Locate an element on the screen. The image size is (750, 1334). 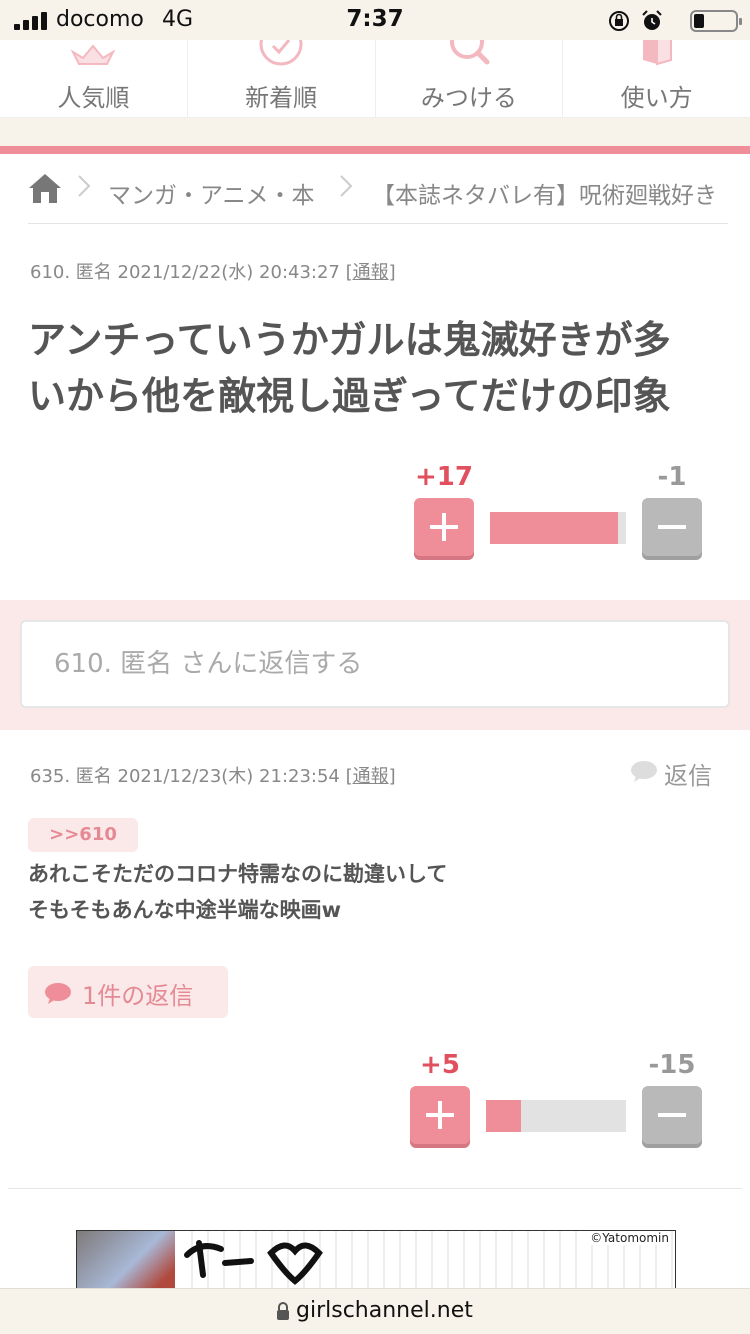
comment-meta: 610. 匿名 2021/12/22(水) 20:43:27 [通報] is located at coordinates (213, 271).